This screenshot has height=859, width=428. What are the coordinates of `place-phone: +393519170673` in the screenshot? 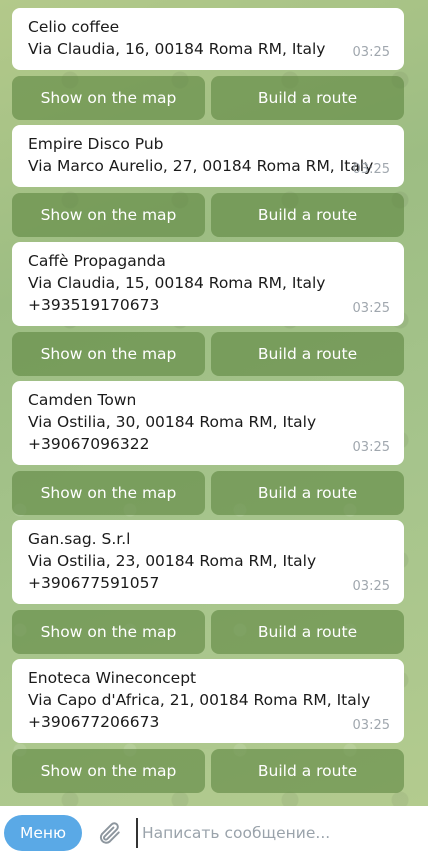 It's located at (94, 305).